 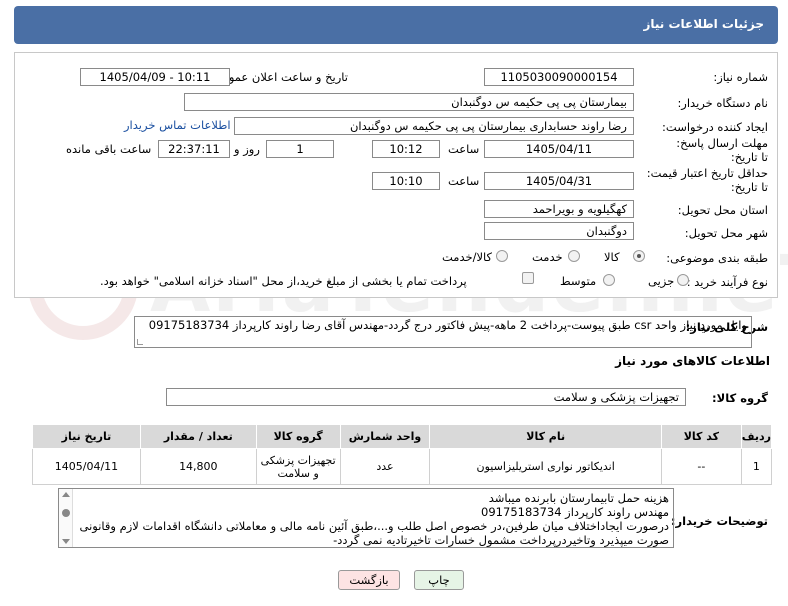 What do you see at coordinates (740, 77) in the screenshot?
I see `need-number-label: شماره نیاز:` at bounding box center [740, 77].